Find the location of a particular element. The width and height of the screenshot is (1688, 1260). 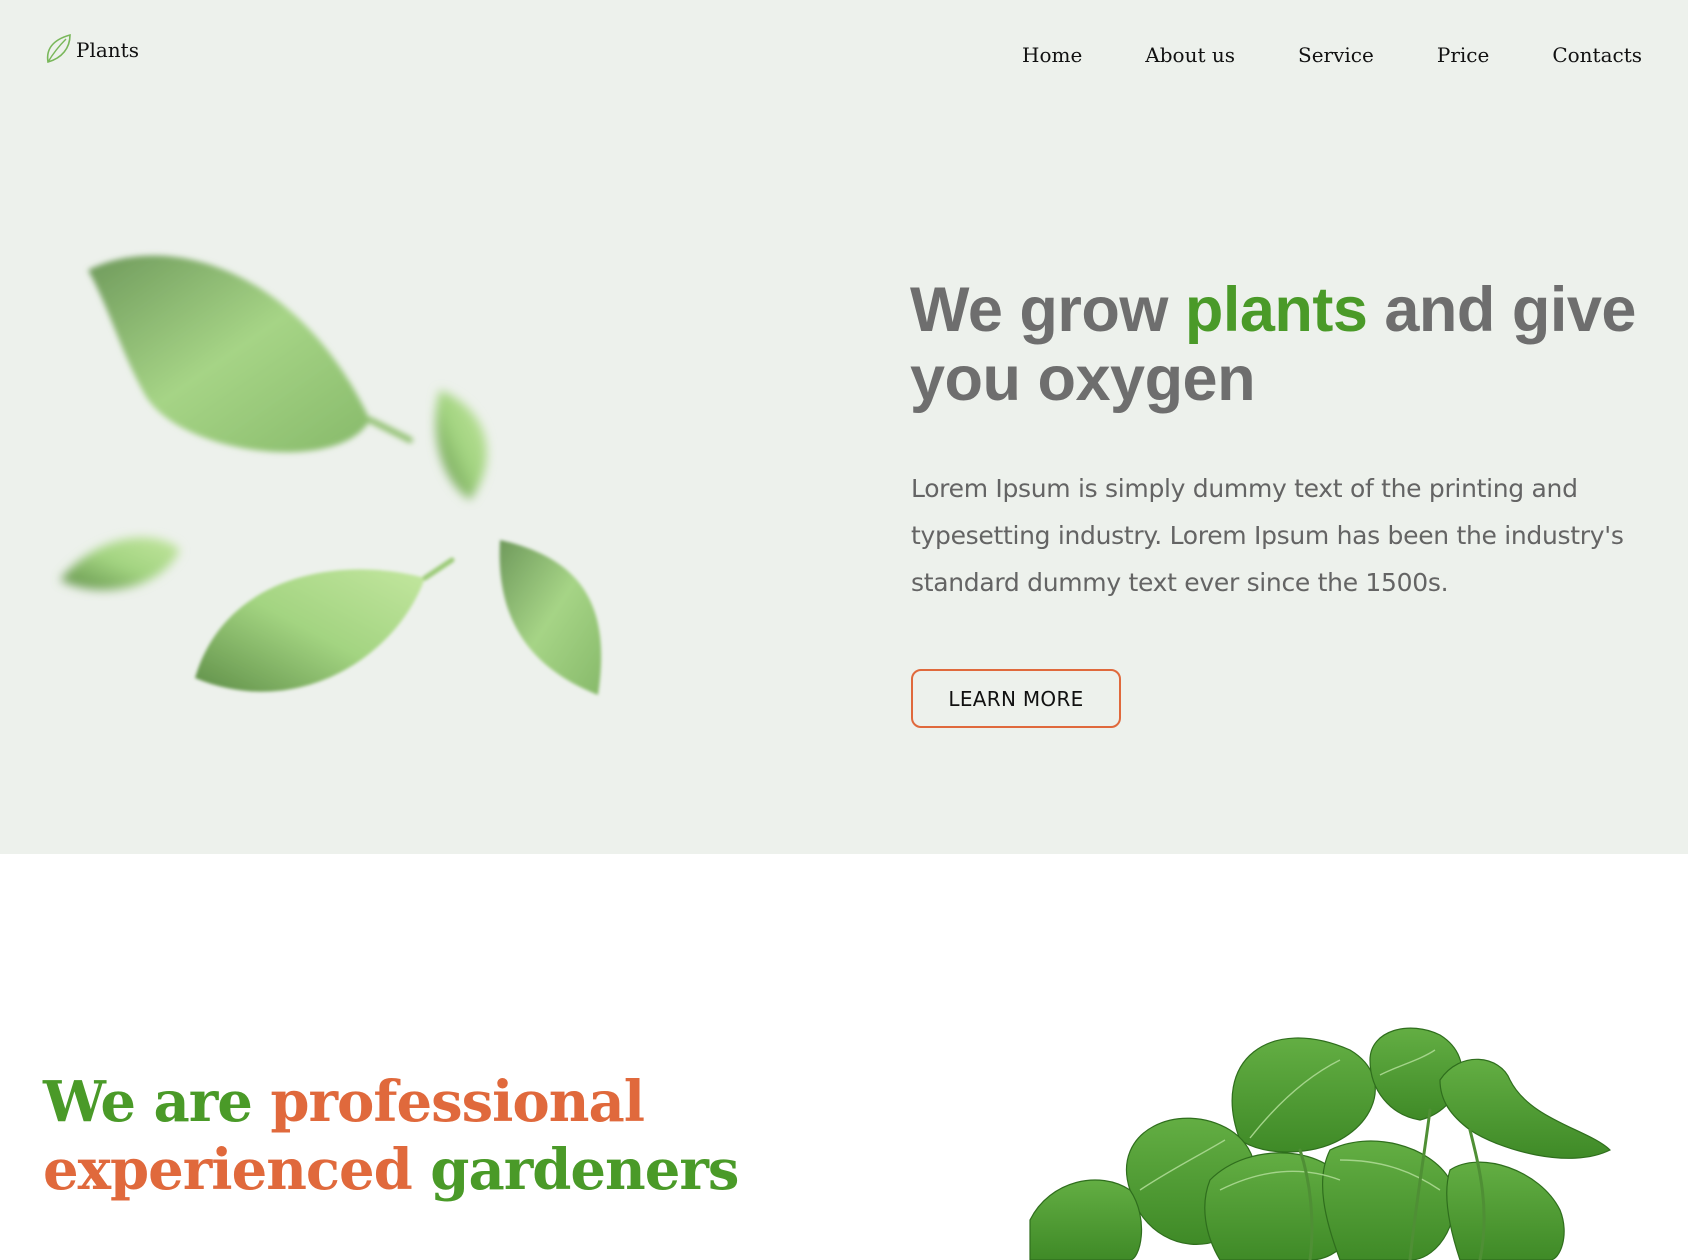

small-leaf-left is located at coordinates (120, 563).